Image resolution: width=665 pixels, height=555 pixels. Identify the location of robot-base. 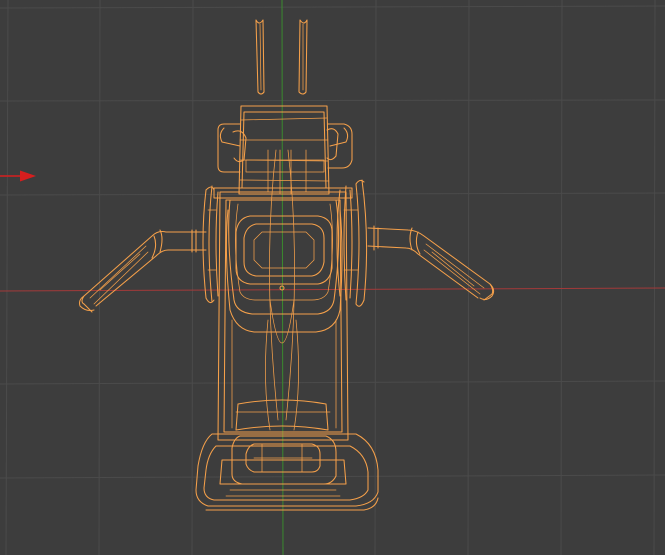
(287, 472).